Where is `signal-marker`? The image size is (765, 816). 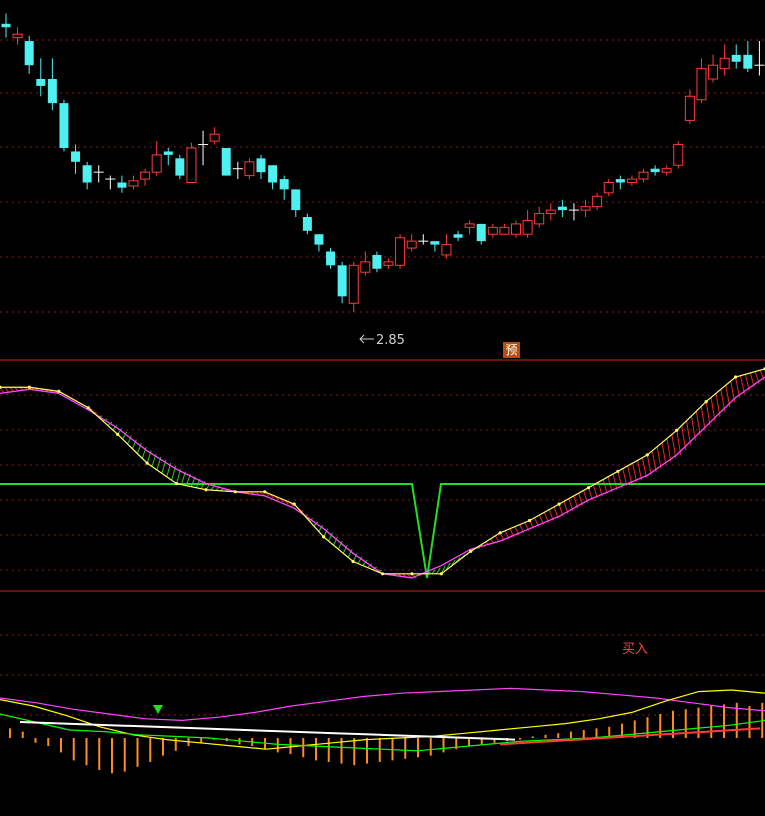
signal-marker is located at coordinates (158, 709).